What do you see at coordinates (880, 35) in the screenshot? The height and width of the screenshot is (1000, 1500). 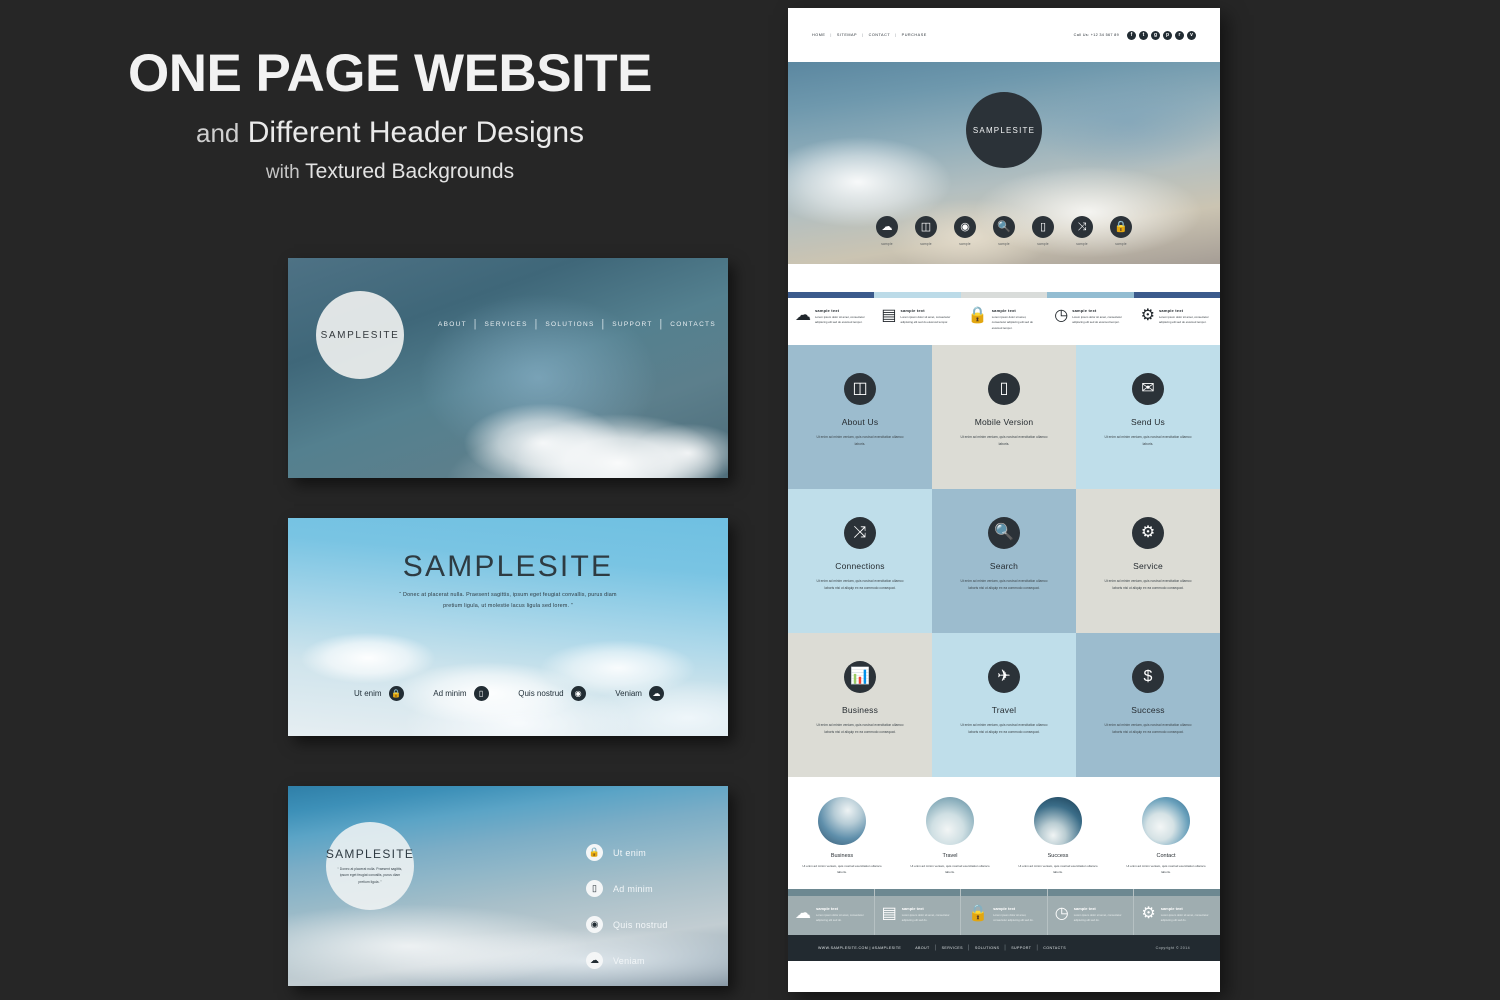 I see `topbar-nav-item-contact: CONTACT` at bounding box center [880, 35].